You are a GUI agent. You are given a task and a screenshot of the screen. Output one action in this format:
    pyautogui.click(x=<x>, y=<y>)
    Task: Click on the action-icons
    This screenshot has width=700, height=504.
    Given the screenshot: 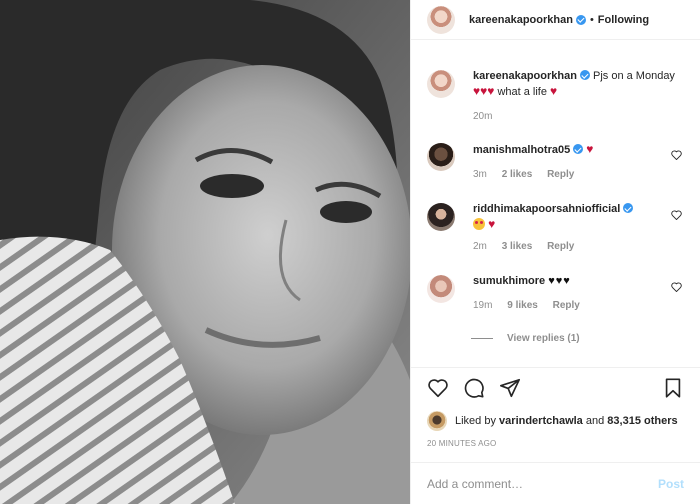 What is the action you would take?
    pyautogui.click(x=555, y=388)
    